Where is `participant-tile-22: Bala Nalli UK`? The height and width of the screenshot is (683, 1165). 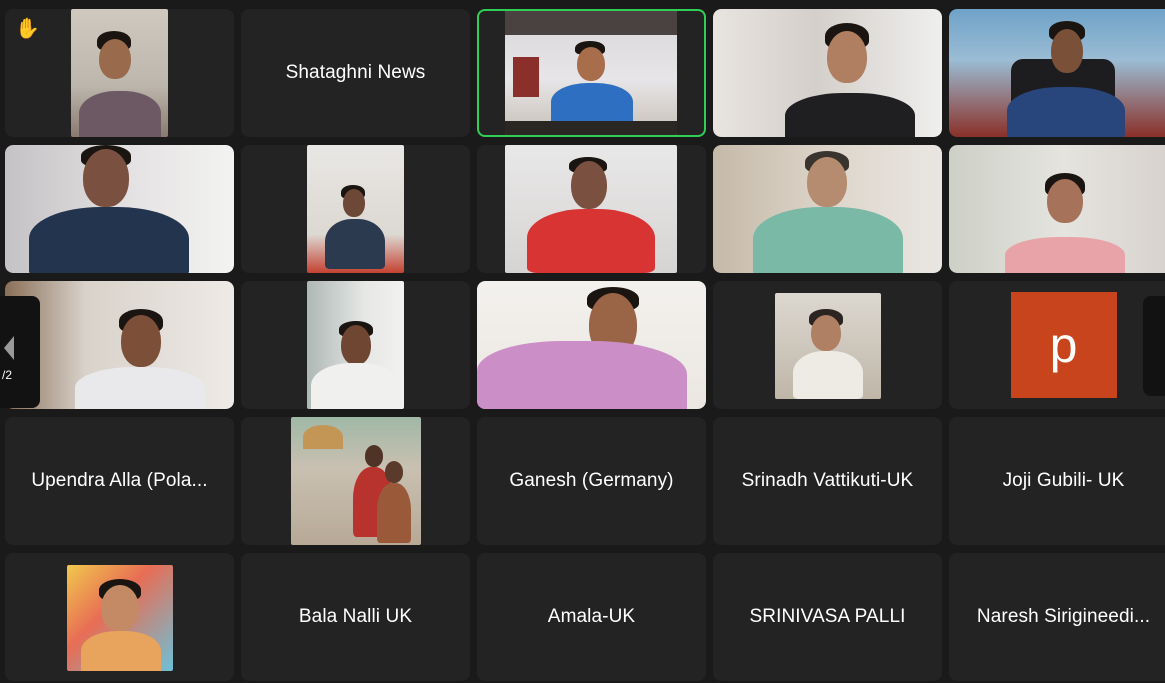
participant-tile-22: Bala Nalli UK is located at coordinates (355, 617).